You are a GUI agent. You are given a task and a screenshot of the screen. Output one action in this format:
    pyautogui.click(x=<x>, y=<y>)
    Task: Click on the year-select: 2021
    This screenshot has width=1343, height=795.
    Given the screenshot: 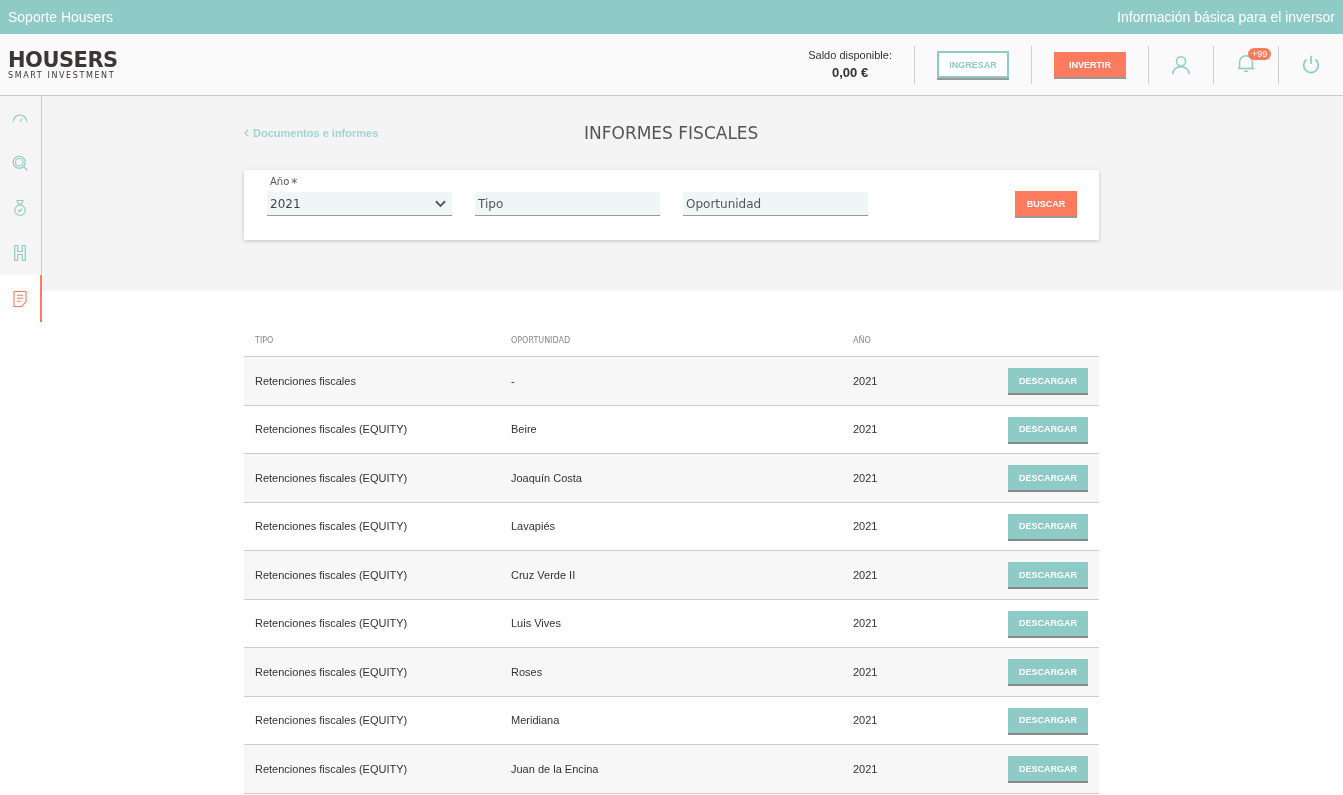 What is the action you would take?
    pyautogui.click(x=359, y=204)
    